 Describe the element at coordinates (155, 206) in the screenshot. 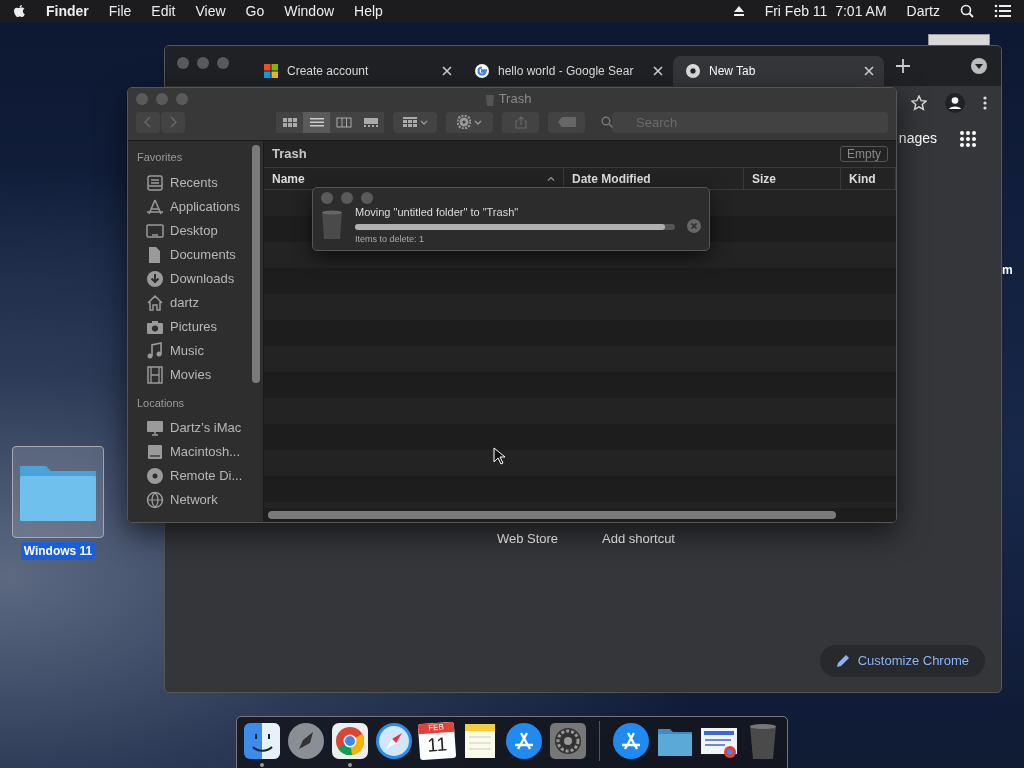

I see `app-letter-icon` at that location.